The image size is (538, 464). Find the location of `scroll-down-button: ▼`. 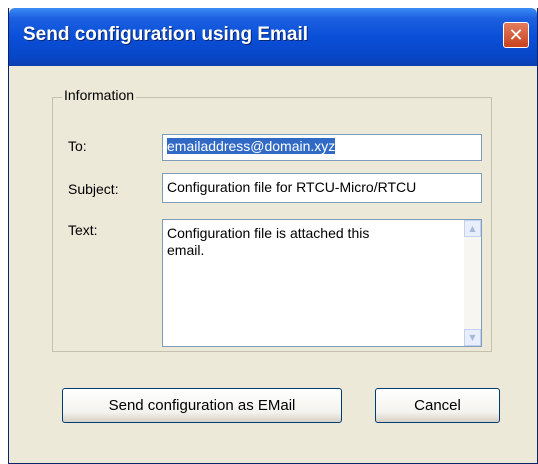

scroll-down-button: ▼ is located at coordinates (472, 337).